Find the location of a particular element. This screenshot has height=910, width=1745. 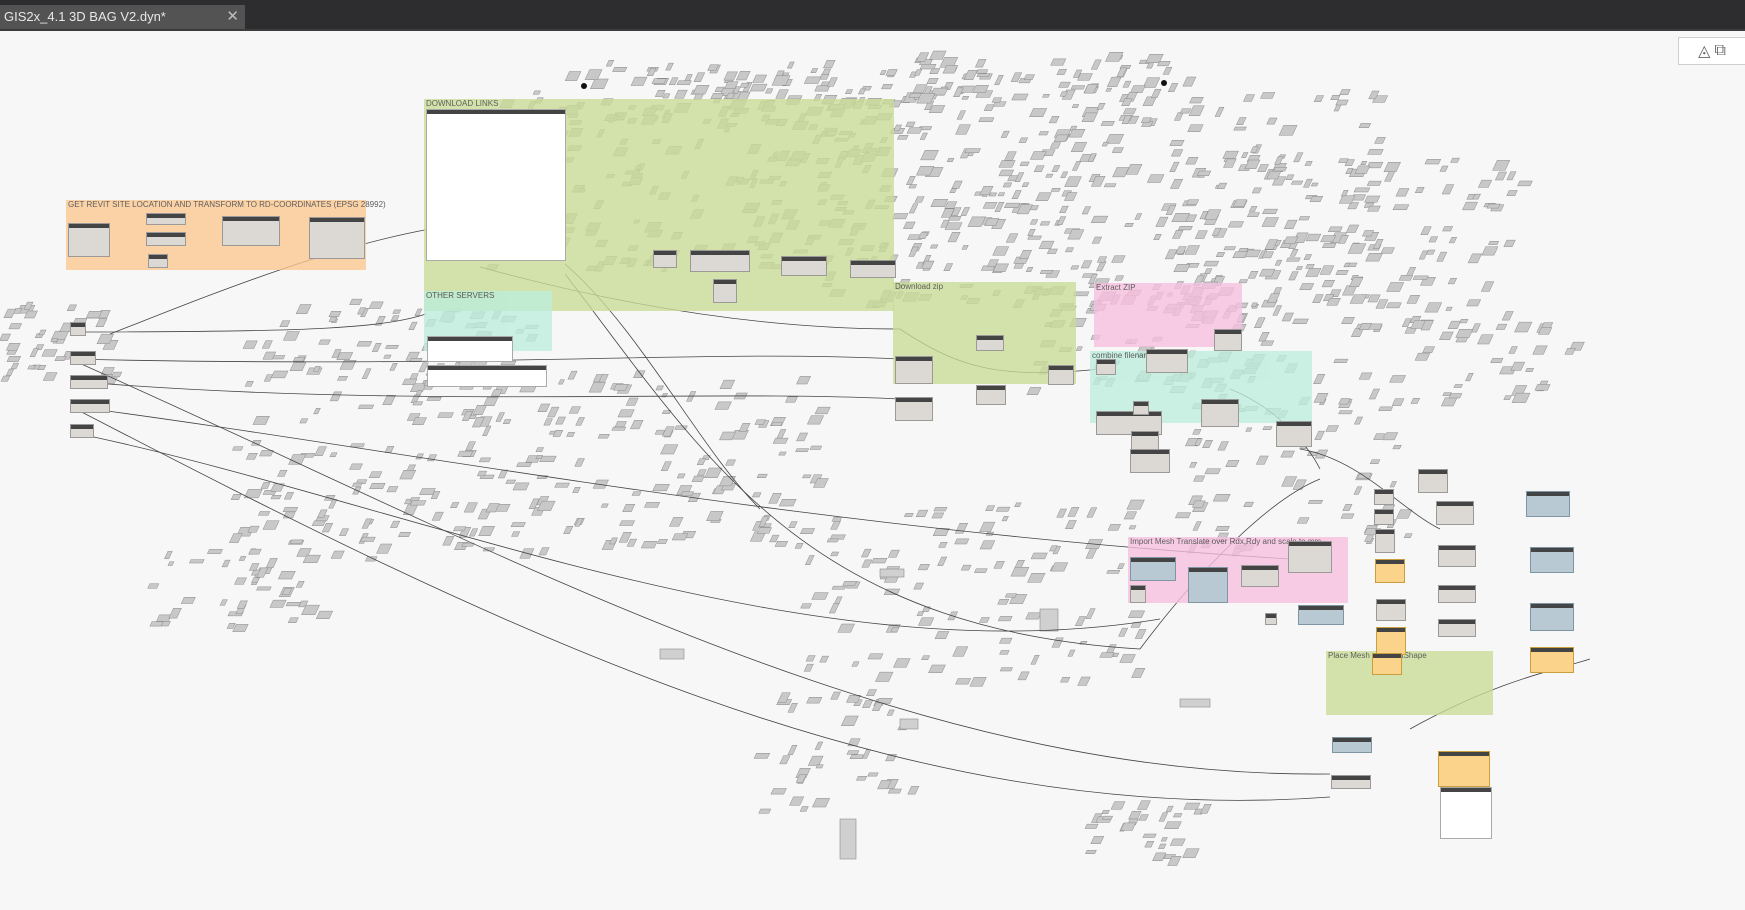

graph-view-icon: ⧉ is located at coordinates (1719, 51).